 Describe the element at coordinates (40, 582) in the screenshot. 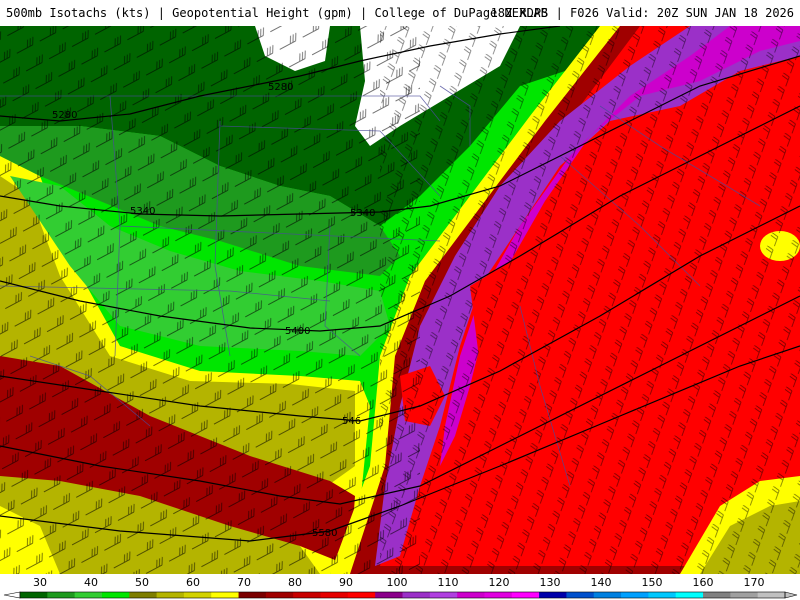

I see `colorbar-tick-label: 30` at that location.